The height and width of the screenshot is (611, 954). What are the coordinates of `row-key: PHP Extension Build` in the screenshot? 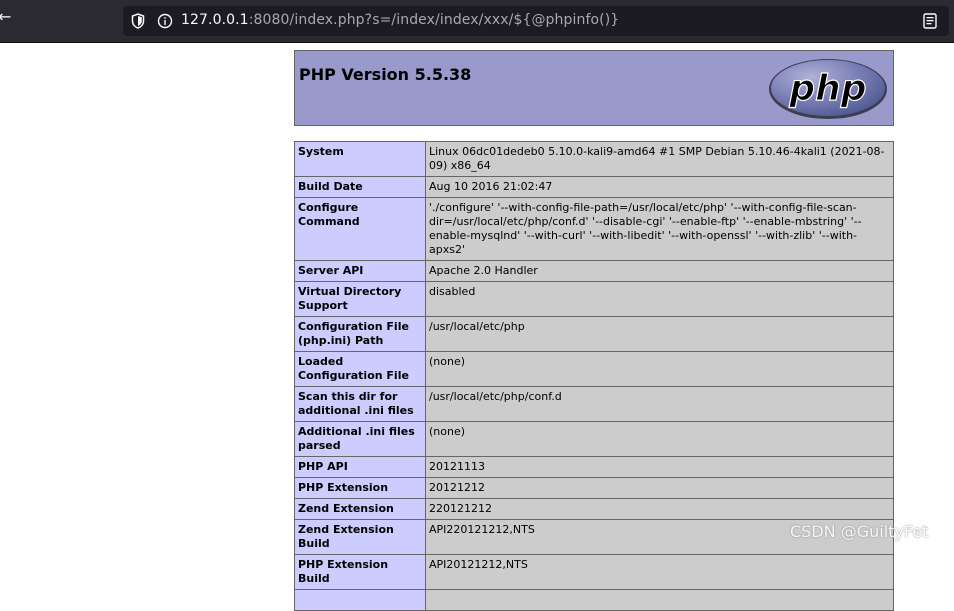 It's located at (360, 572).